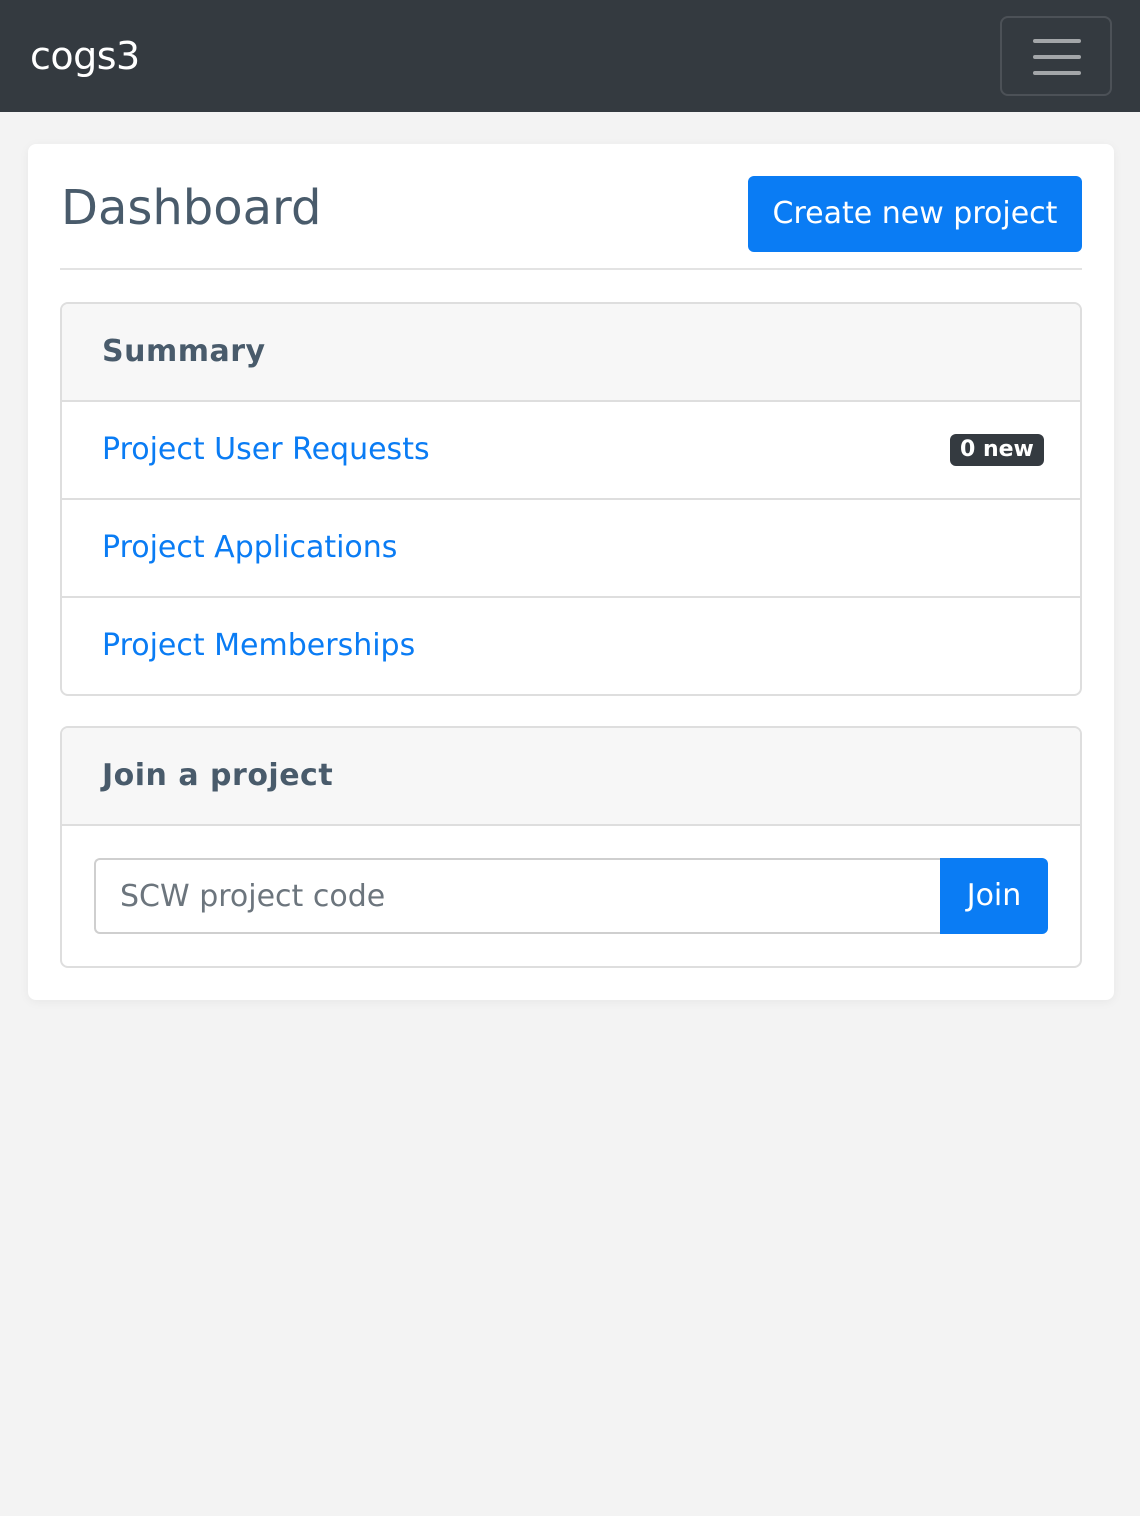  Describe the element at coordinates (249, 548) in the screenshot. I see `project-applications-link: Project Applications` at that location.